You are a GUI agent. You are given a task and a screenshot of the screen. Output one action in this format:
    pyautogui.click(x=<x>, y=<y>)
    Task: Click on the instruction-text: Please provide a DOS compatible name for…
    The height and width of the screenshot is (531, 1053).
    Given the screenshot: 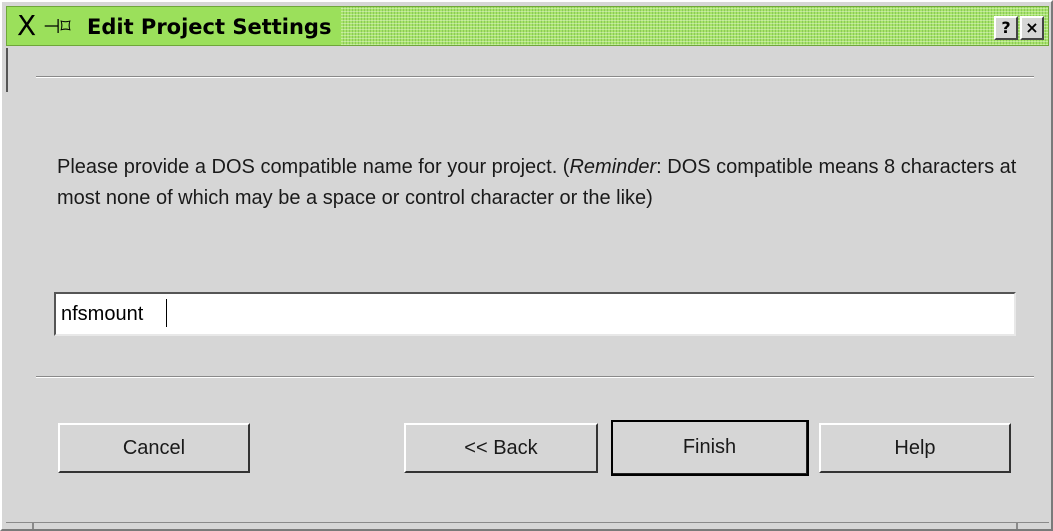 What is the action you would take?
    pyautogui.click(x=537, y=183)
    